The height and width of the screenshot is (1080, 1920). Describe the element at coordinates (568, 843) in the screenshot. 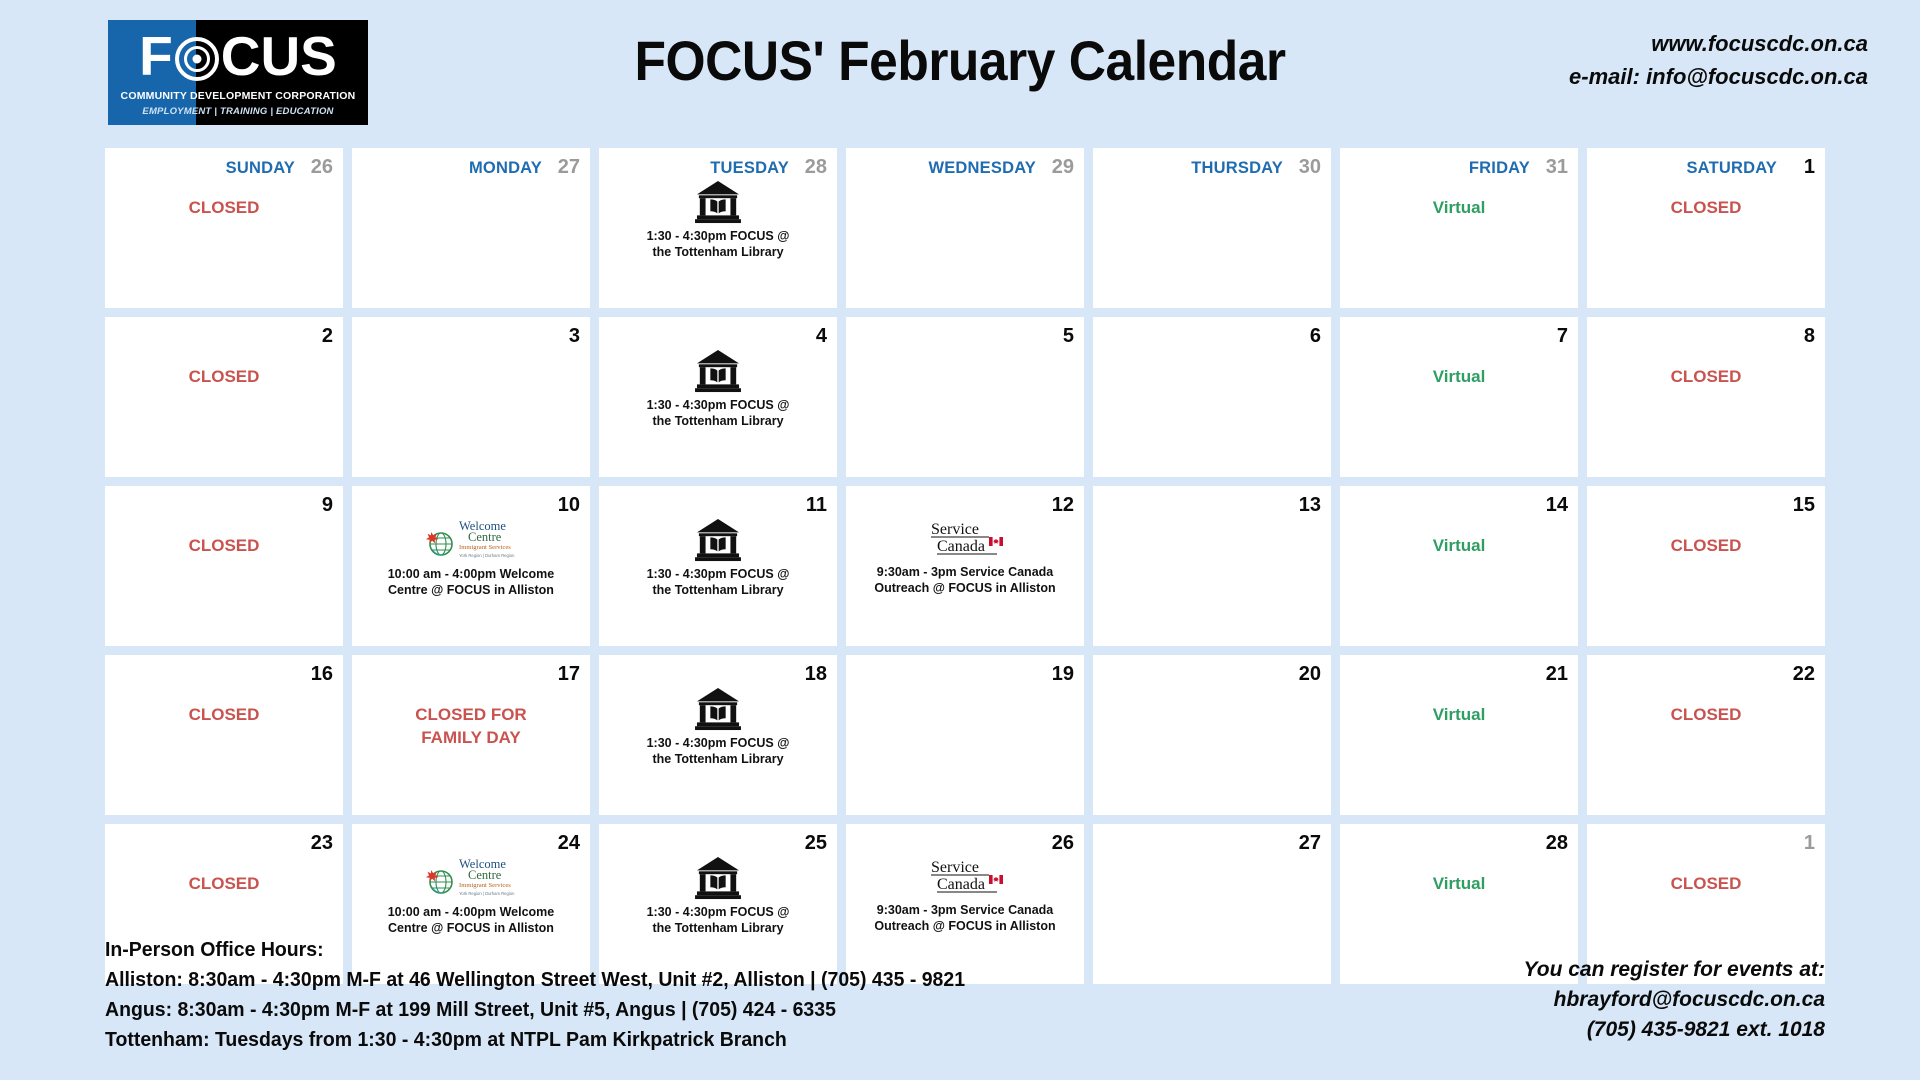

I see `date-number: 24` at that location.